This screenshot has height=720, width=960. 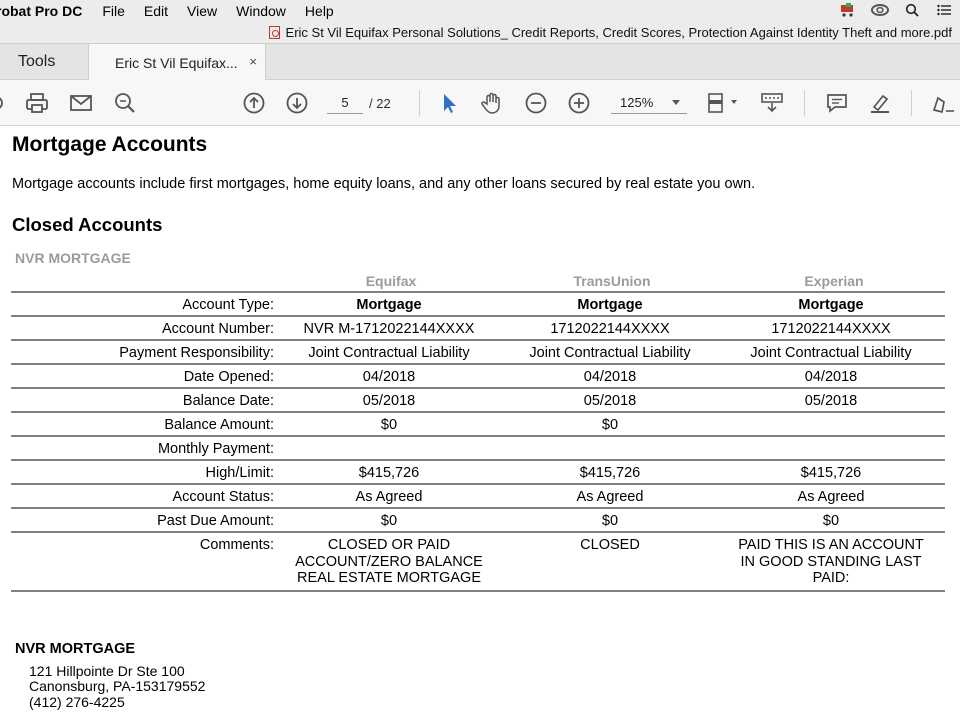 What do you see at coordinates (612, 281) in the screenshot?
I see `bureau-header-transunion: TransUnion` at bounding box center [612, 281].